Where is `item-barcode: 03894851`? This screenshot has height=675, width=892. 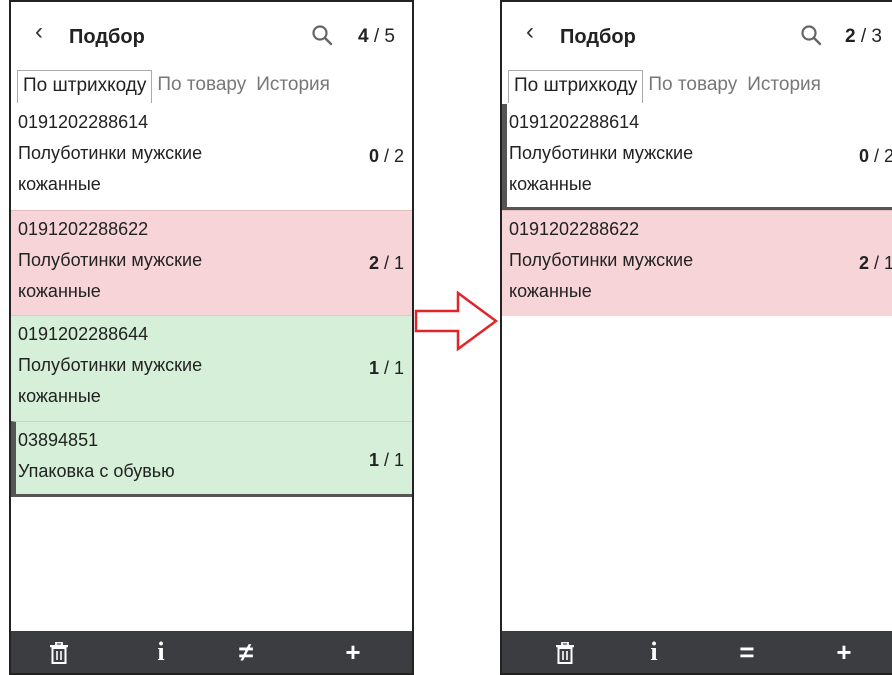
item-barcode: 03894851 is located at coordinates (58, 440).